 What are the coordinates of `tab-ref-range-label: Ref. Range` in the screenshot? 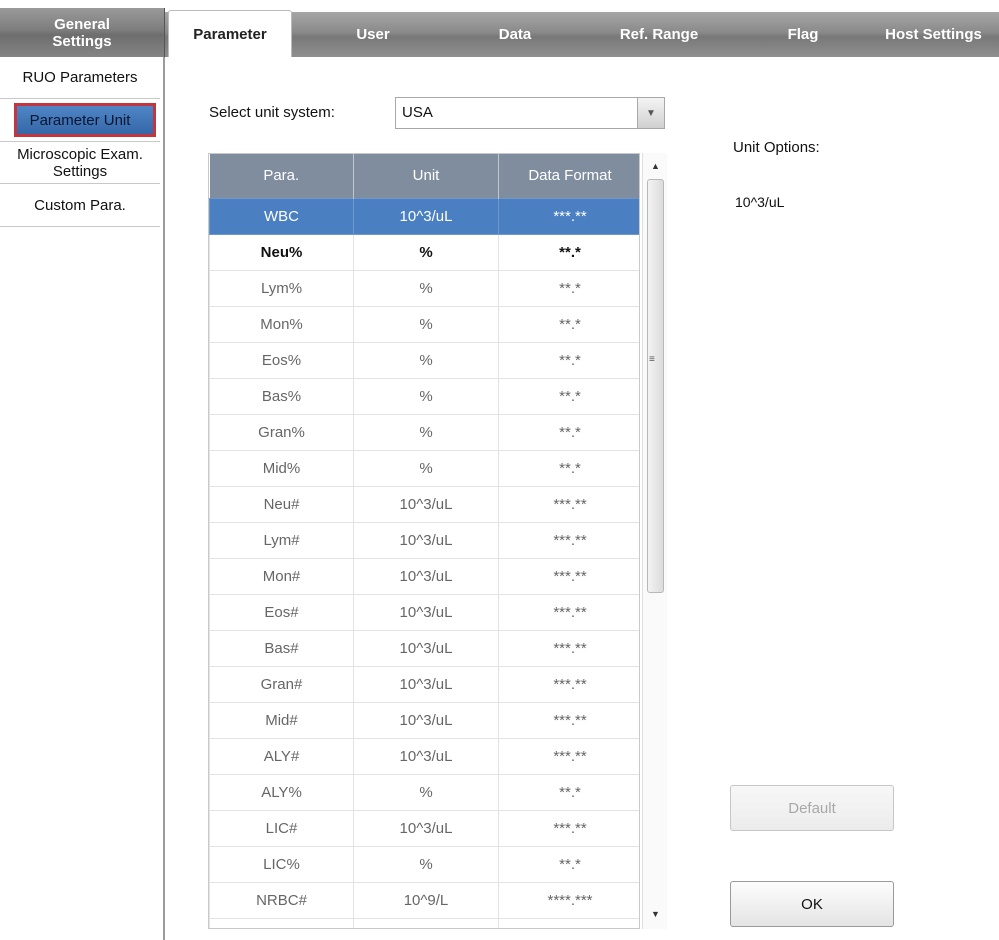 It's located at (659, 34).